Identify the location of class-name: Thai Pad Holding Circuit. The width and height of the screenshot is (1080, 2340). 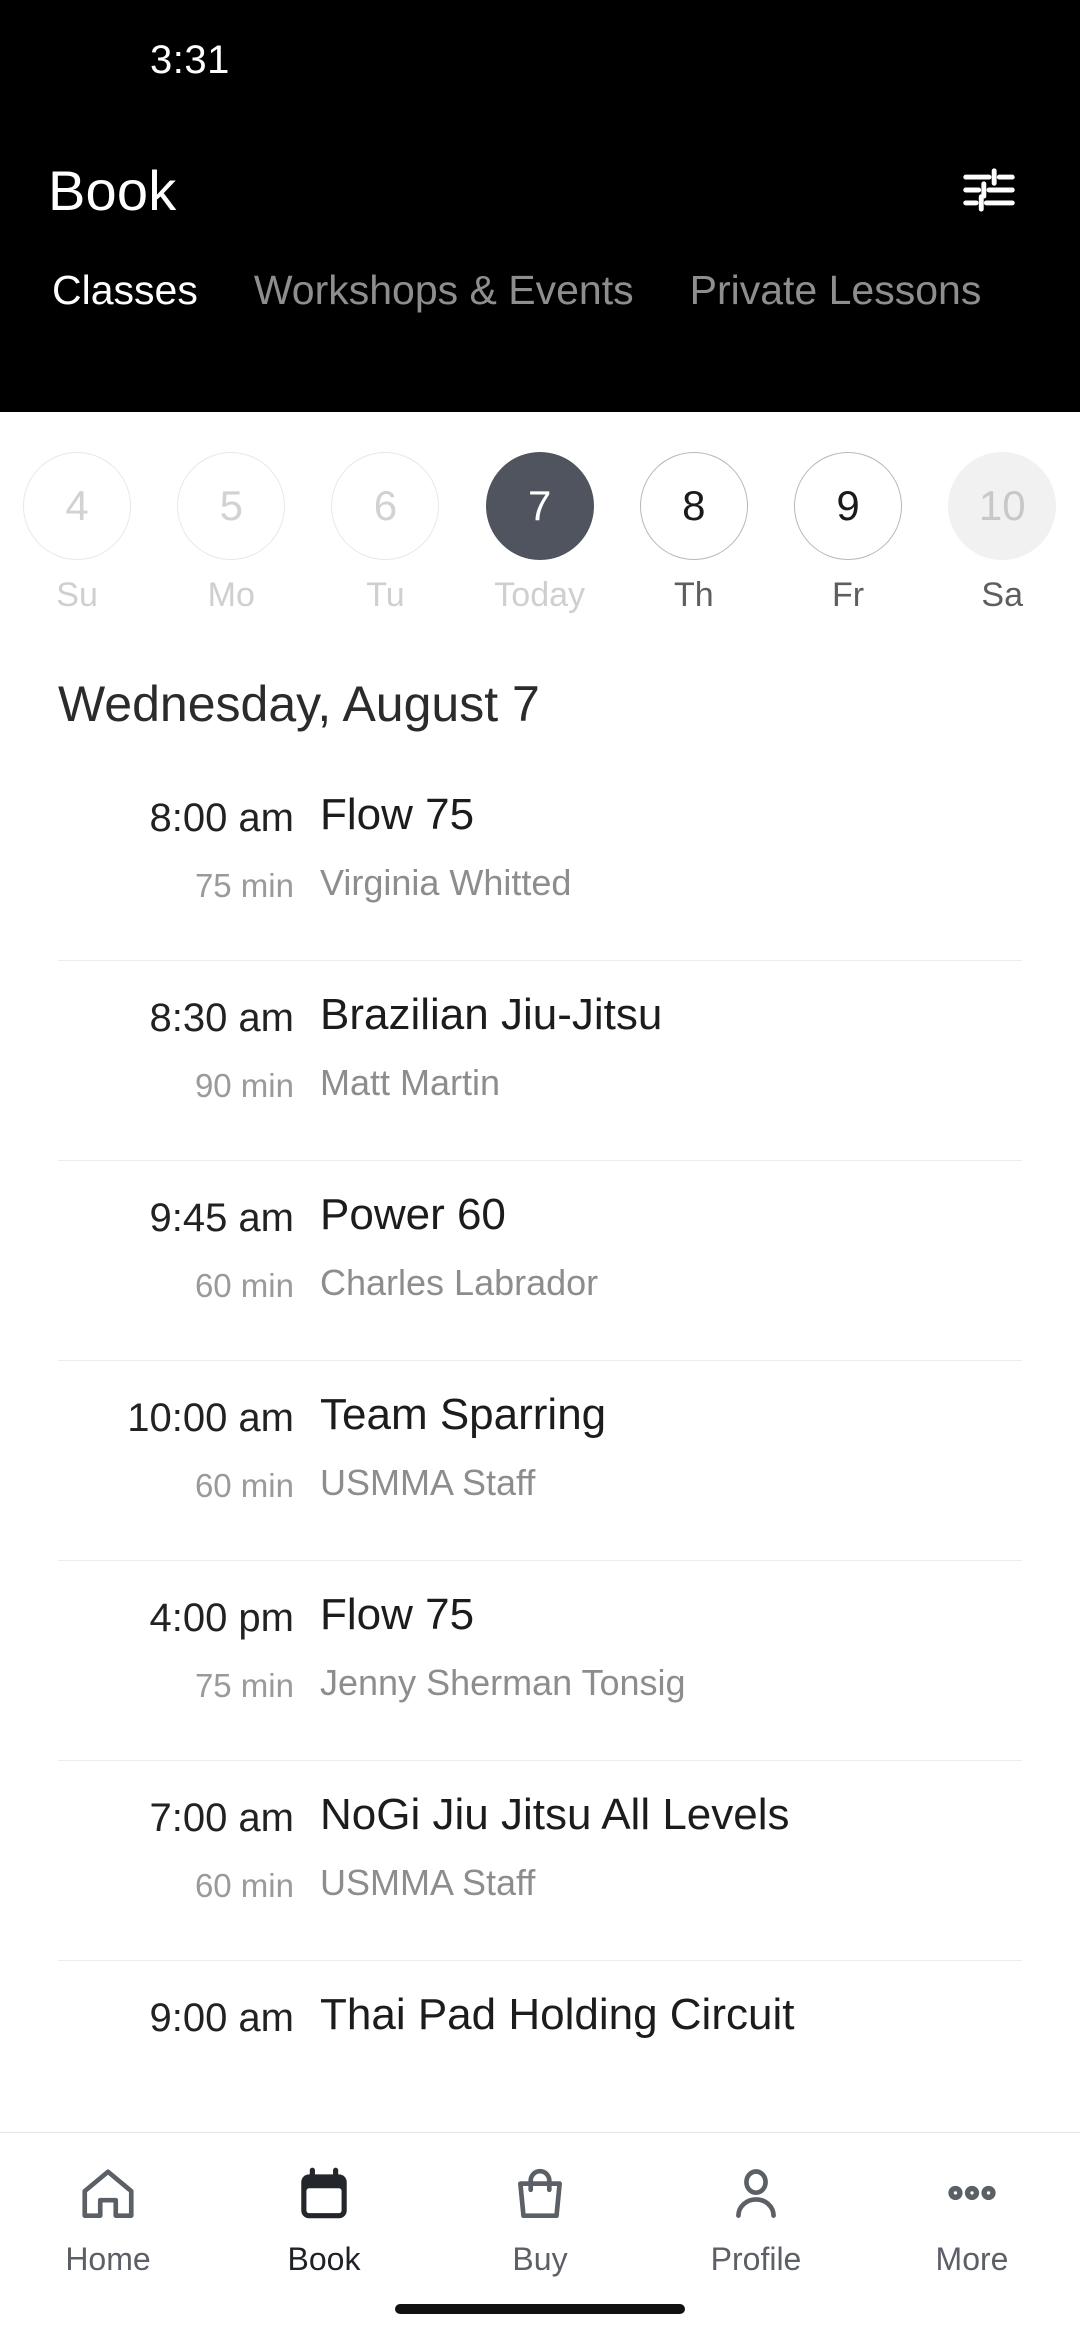
(557, 2014).